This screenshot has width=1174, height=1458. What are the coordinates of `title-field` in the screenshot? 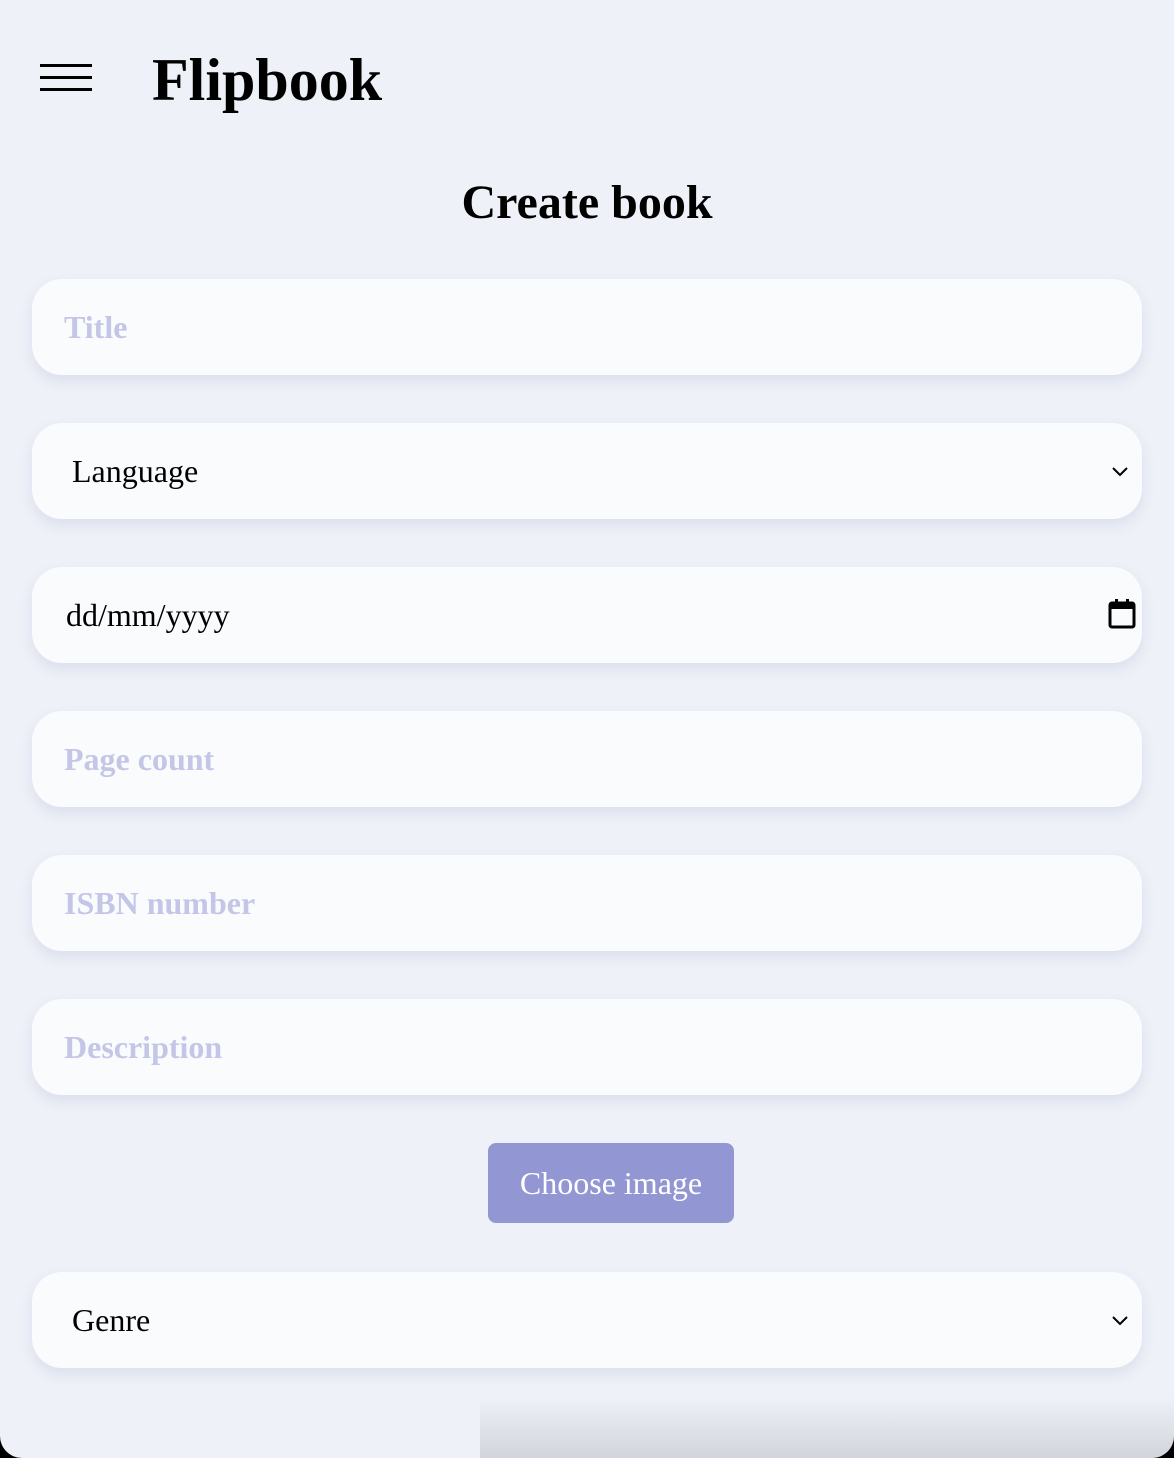 It's located at (587, 327).